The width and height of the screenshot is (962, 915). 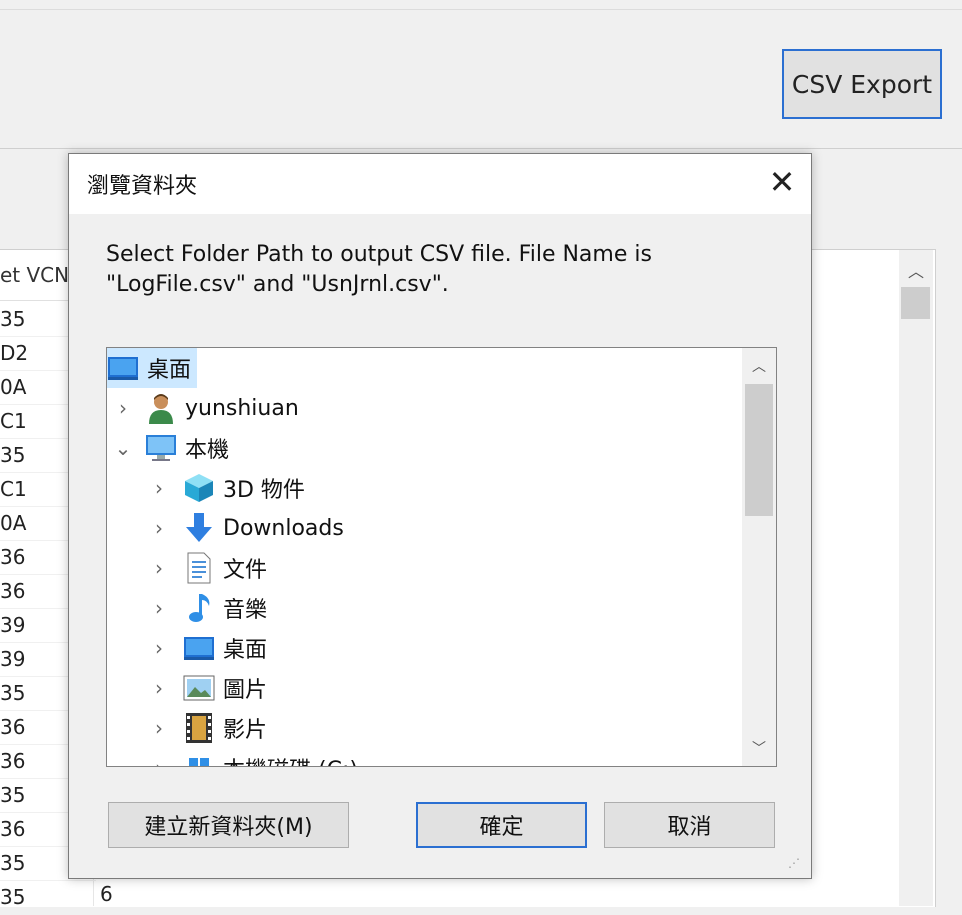 I want to click on dialog-title: 瀏覽資料夾, so click(x=142, y=186).